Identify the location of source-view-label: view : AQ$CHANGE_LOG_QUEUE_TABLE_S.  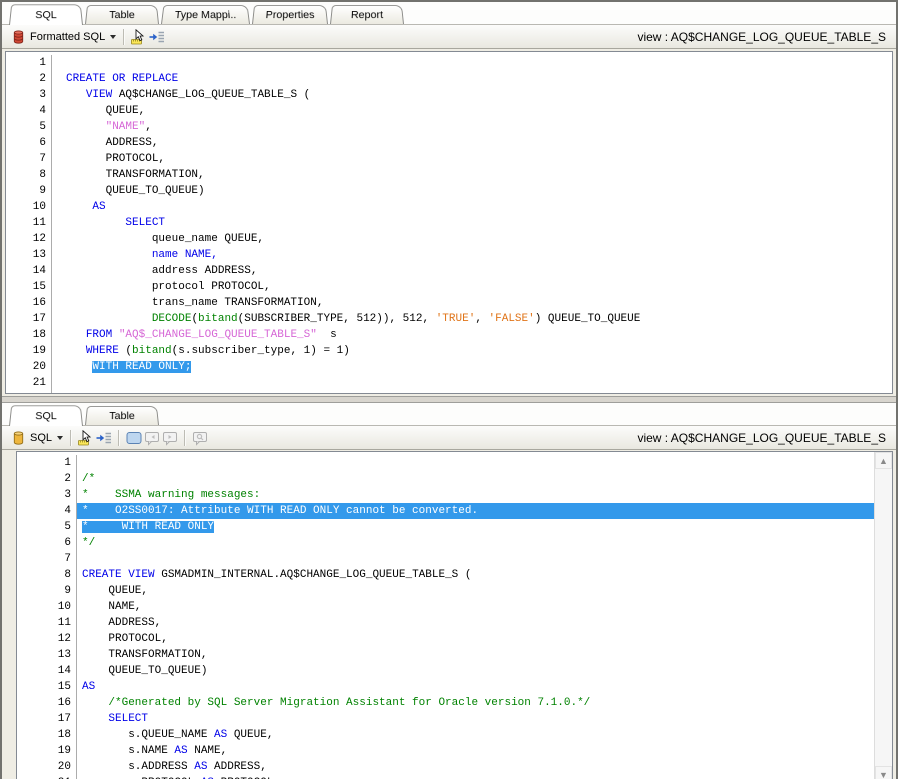
(761, 36).